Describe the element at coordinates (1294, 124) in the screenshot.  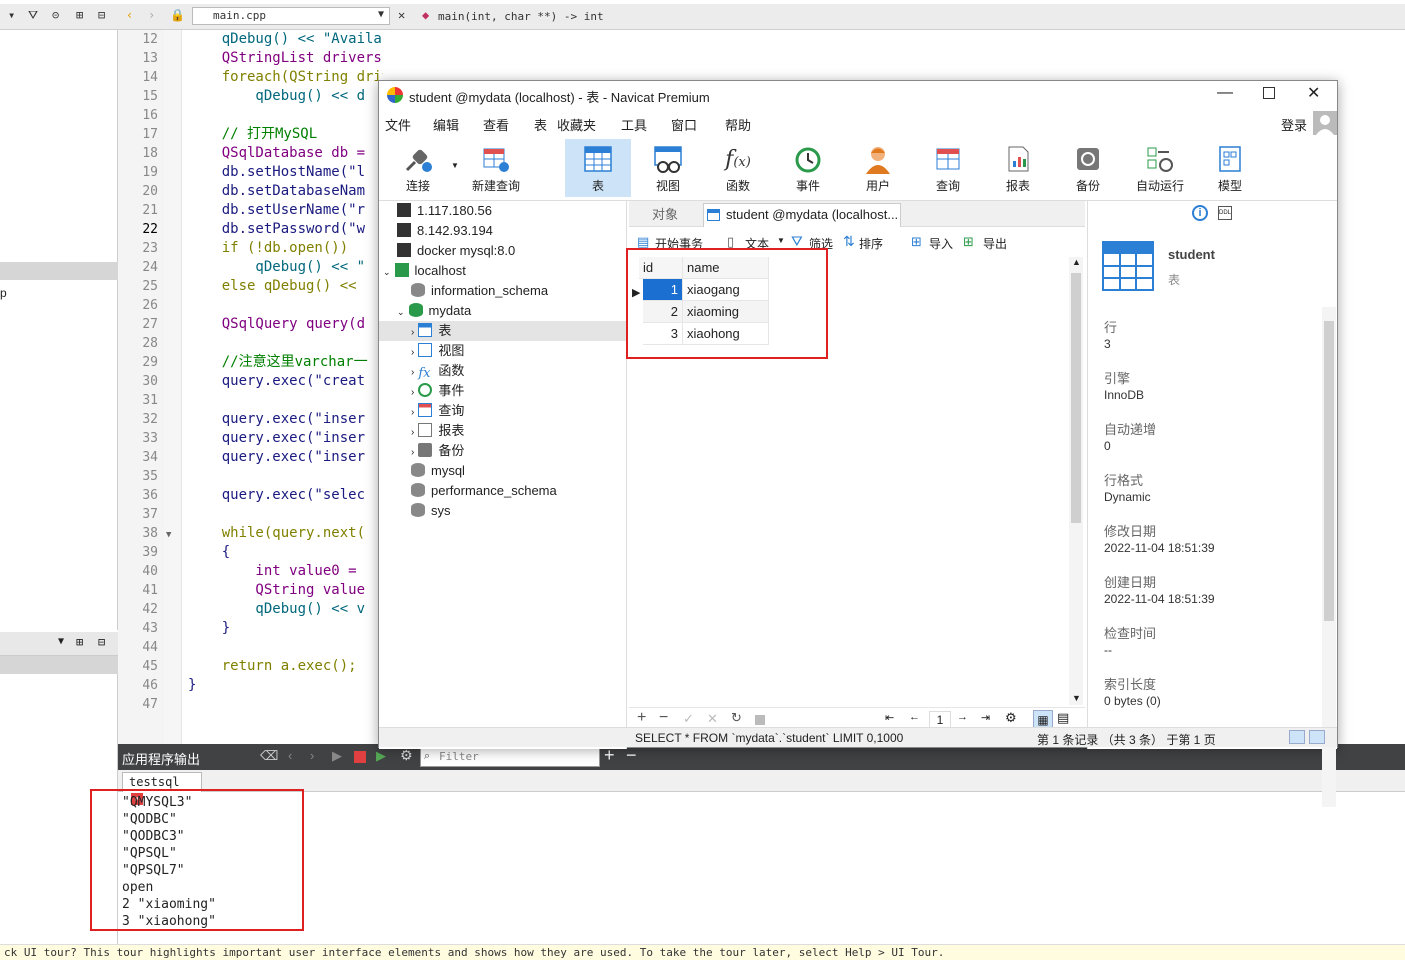
I see `login-link: 登录` at that location.